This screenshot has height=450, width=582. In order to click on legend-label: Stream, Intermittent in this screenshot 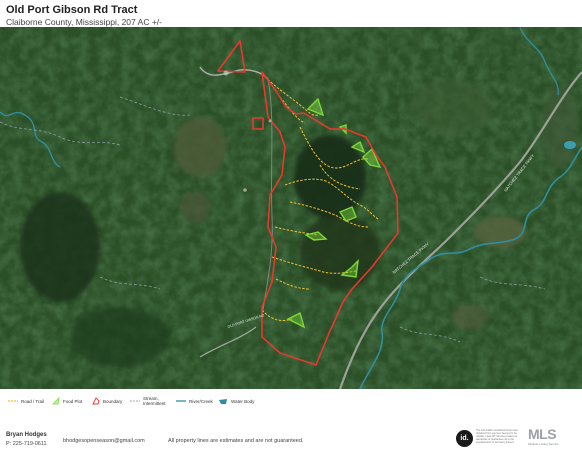, I will do `click(154, 401)`.